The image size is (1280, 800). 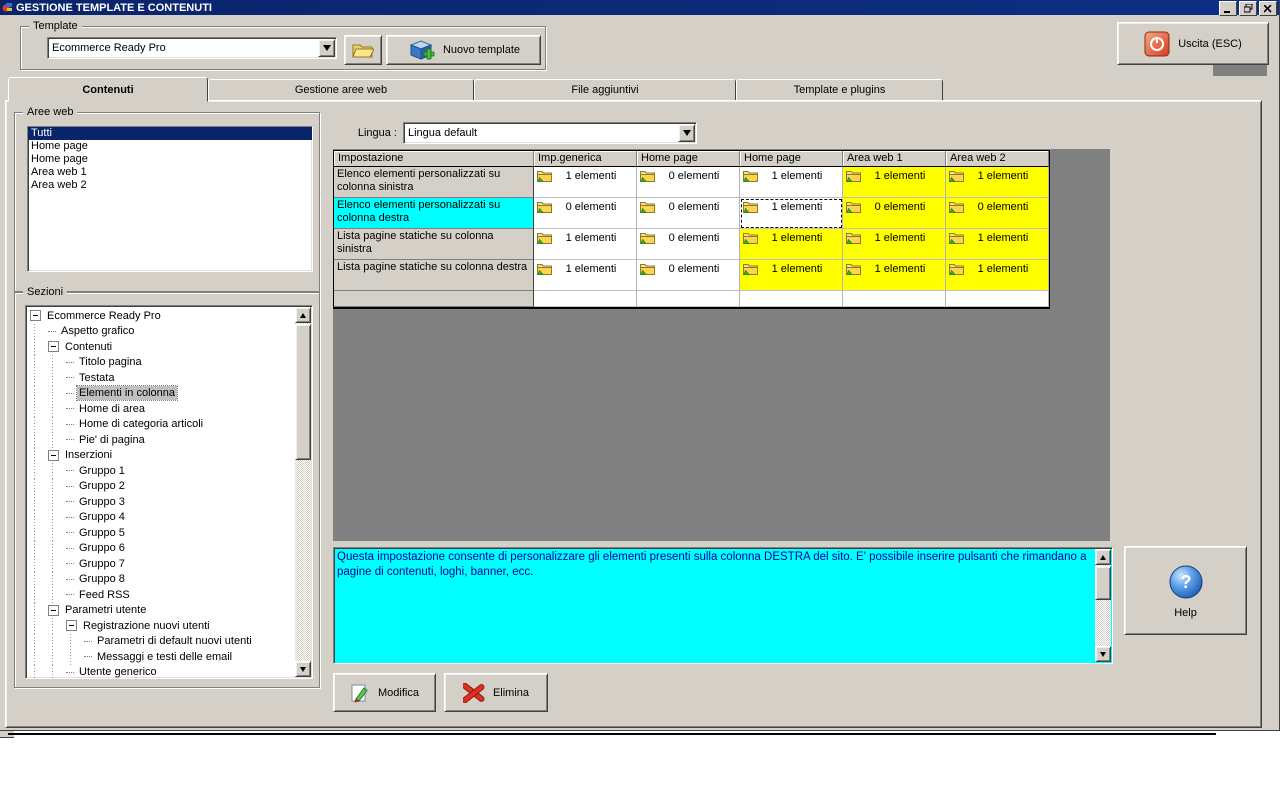 What do you see at coordinates (1268, 8) in the screenshot?
I see `close-button` at bounding box center [1268, 8].